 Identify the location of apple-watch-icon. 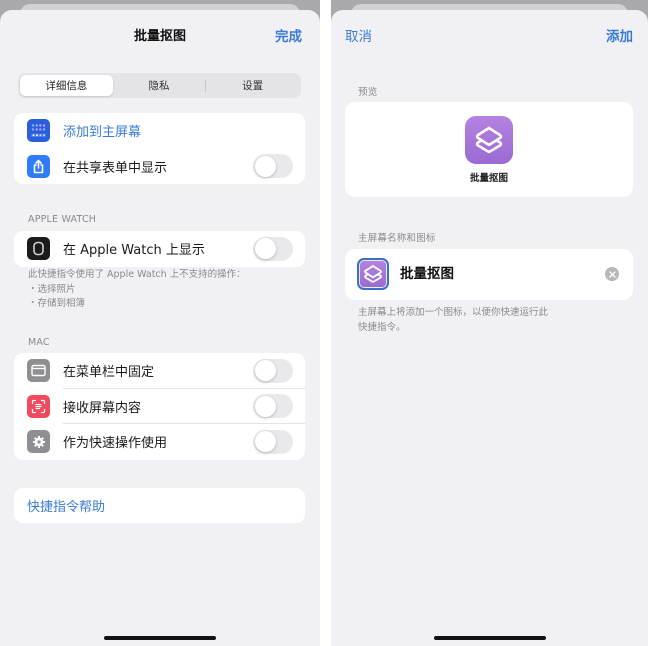
(38, 249).